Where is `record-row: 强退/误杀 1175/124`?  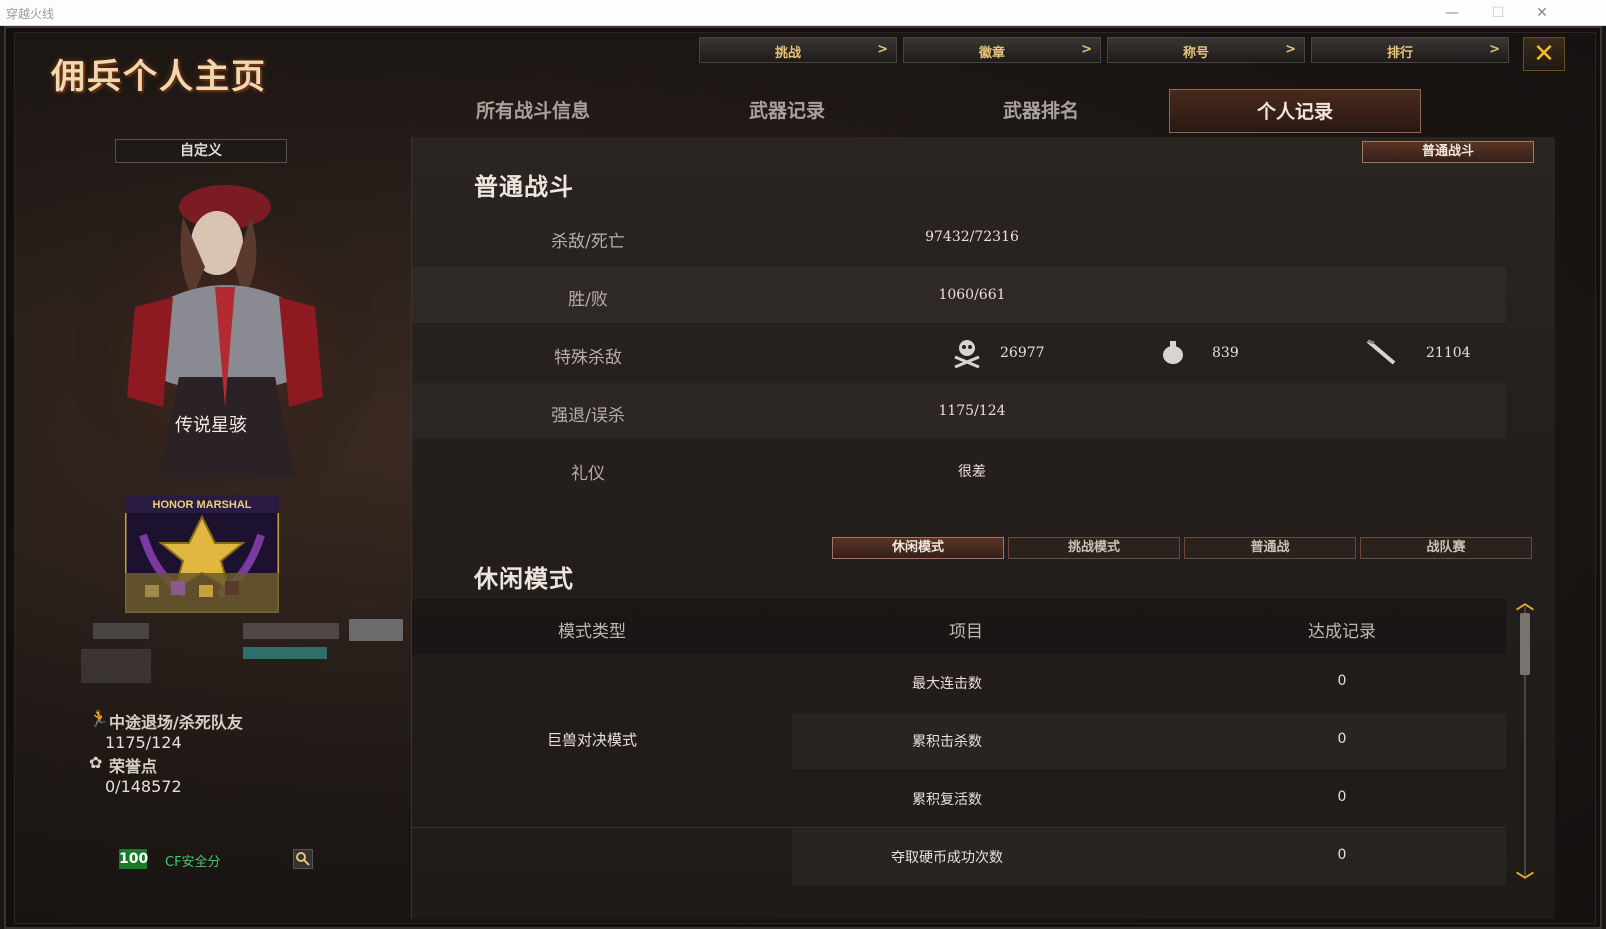
record-row: 强退/误杀 1175/124 is located at coordinates (959, 411).